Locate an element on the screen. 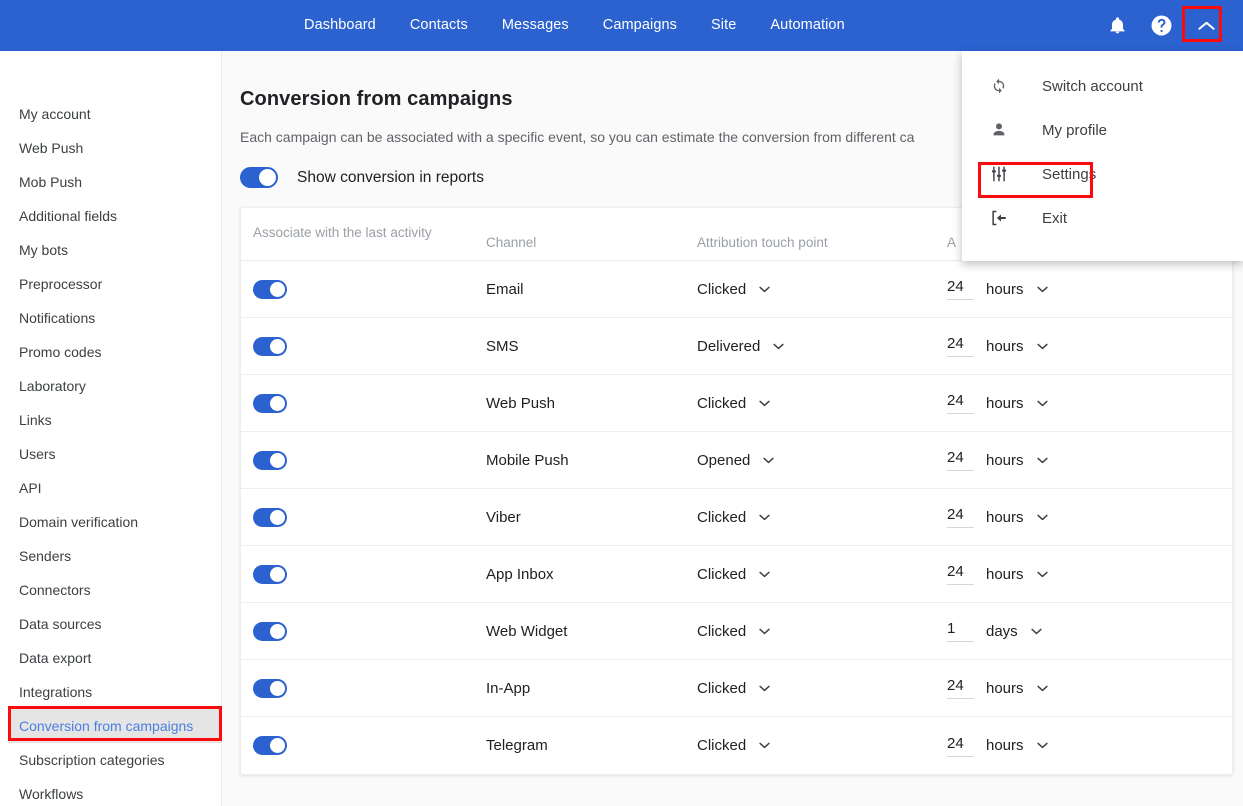  nav-link-automation: Automation is located at coordinates (807, 25).